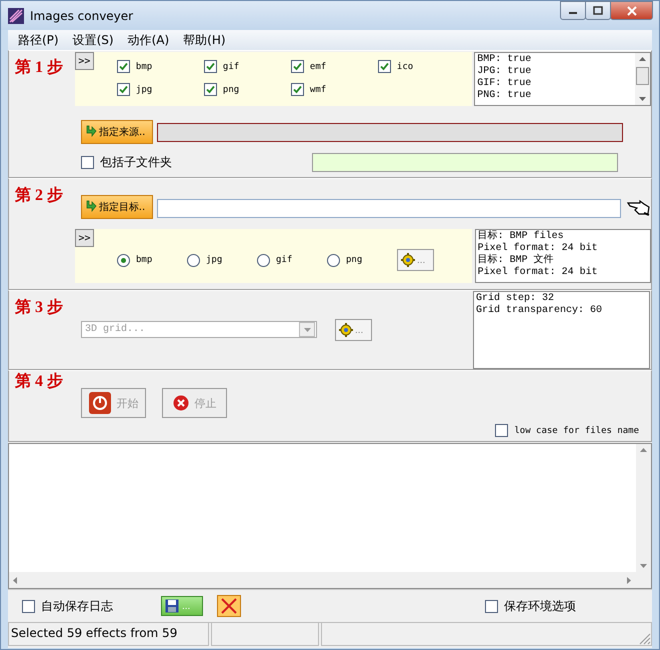 Image resolution: width=660 pixels, height=650 pixels. Describe the element at coordinates (82, 15) in the screenshot. I see `window-title: Images conveyer` at that location.